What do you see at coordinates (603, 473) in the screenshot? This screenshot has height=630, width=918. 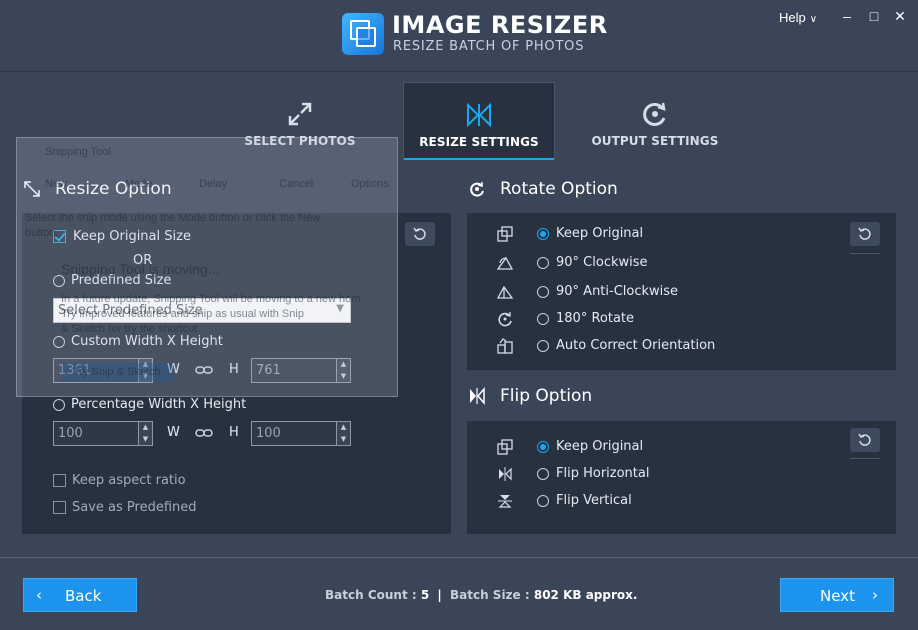 I see `flip-horizontal-label: Flip Horizontal` at bounding box center [603, 473].